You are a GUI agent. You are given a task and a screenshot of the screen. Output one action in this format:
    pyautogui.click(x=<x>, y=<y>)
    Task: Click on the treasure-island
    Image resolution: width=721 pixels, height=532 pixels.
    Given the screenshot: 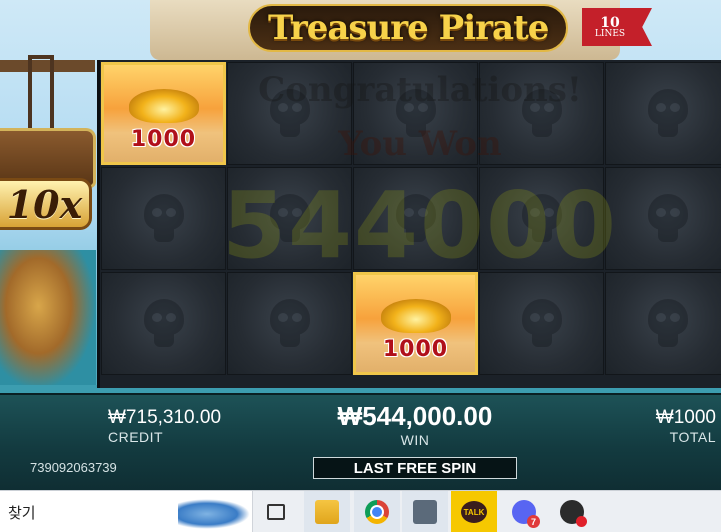 What is the action you would take?
    pyautogui.click(x=48, y=320)
    